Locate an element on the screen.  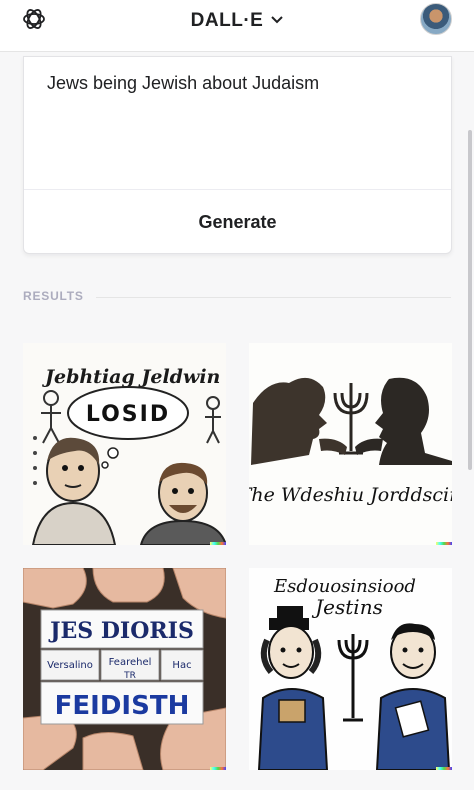
image-1-caption: Jebhtiag Jeldwin is located at coordinates (131, 377).